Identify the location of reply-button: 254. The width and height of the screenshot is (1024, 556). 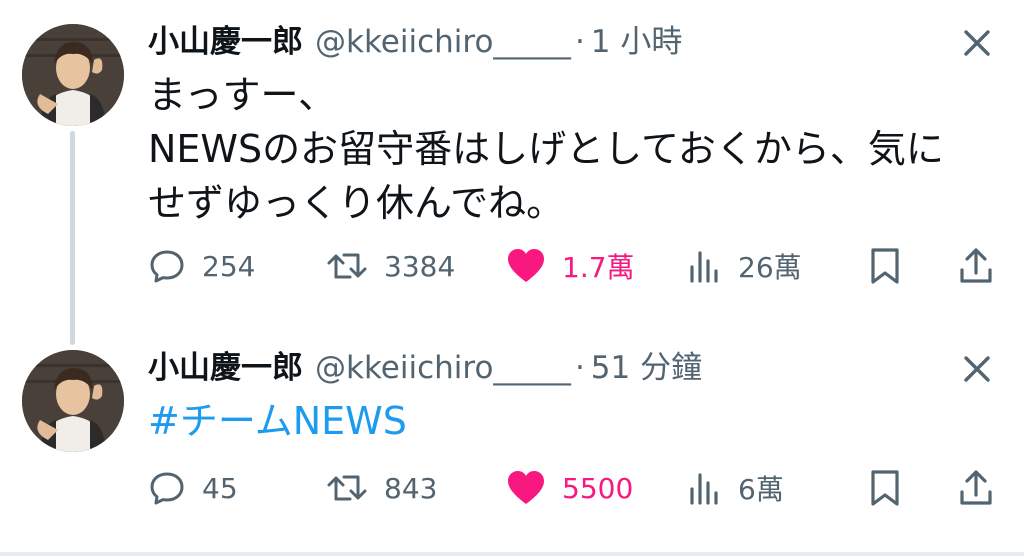
(201, 266).